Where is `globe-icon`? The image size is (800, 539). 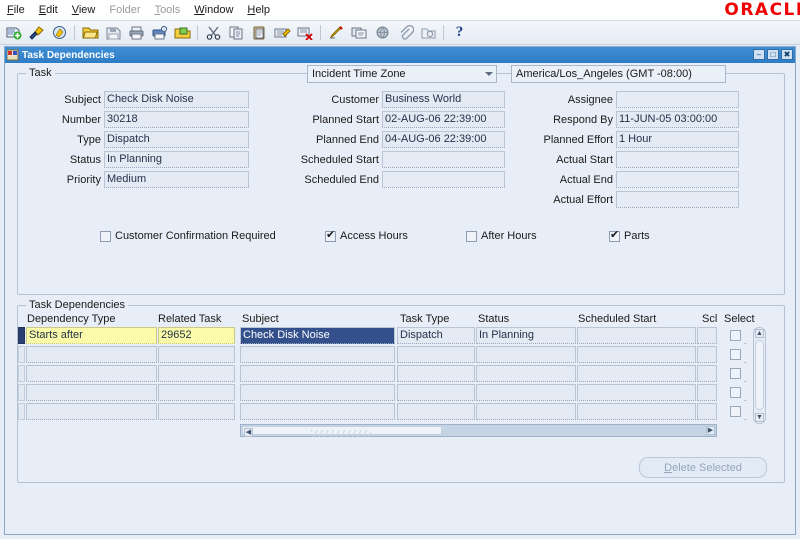
globe-icon is located at coordinates (382, 32).